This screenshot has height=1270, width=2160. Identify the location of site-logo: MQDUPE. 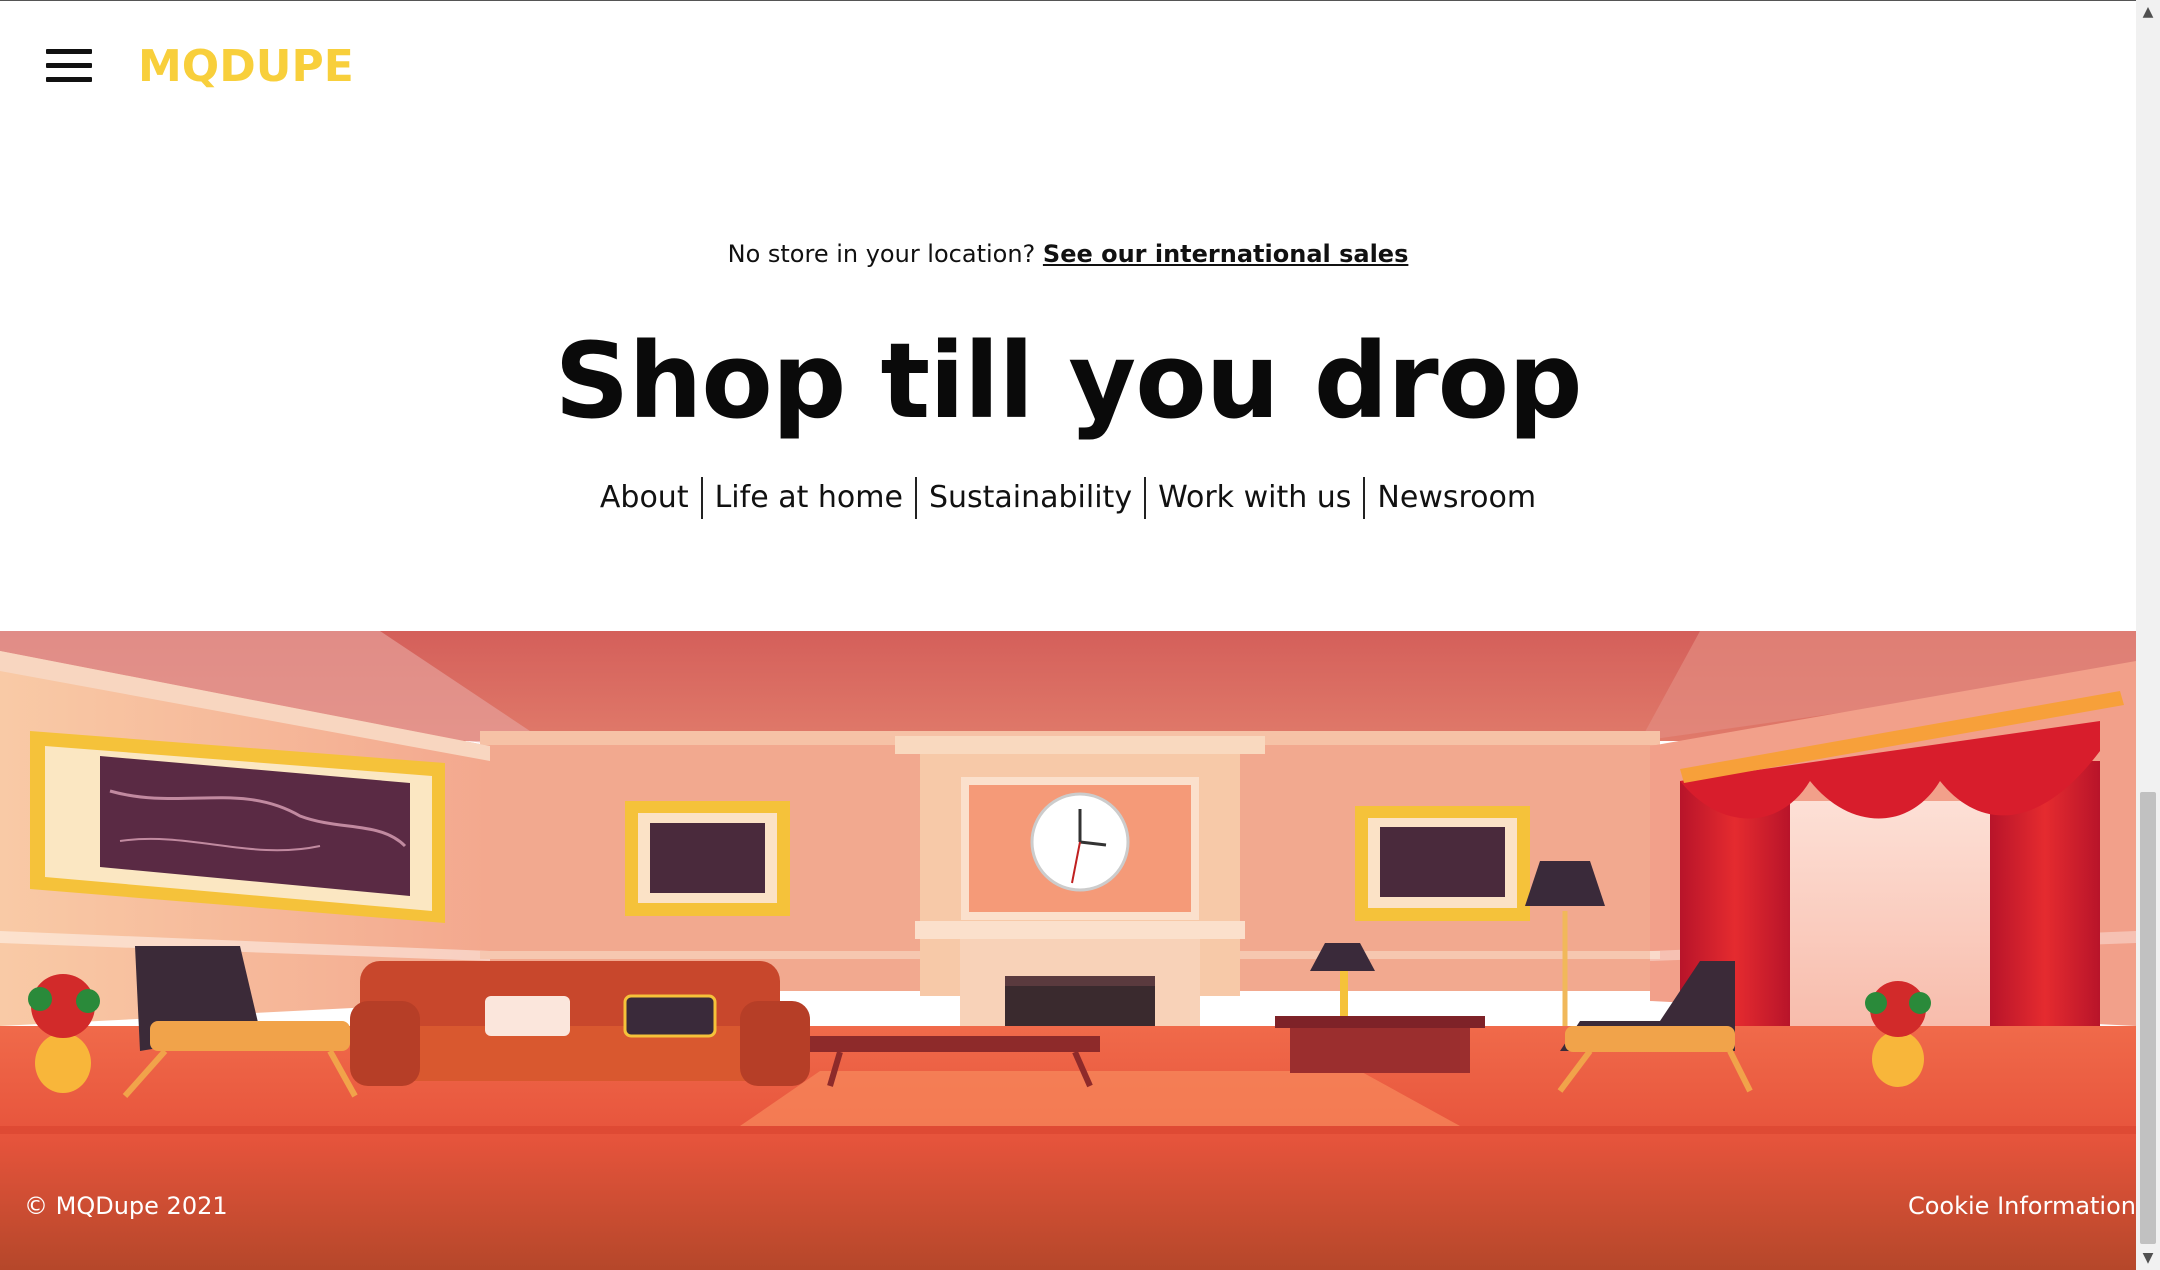
(246, 66).